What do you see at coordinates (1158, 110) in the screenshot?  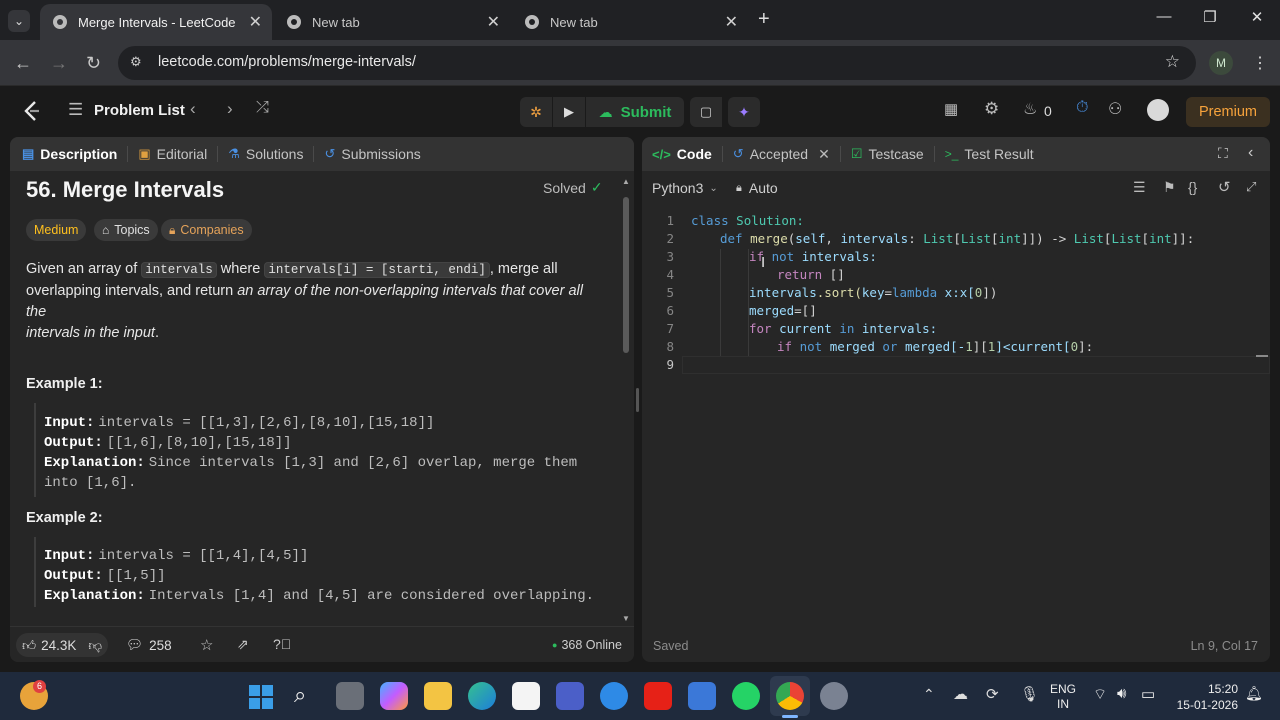 I see `user-avatar` at bounding box center [1158, 110].